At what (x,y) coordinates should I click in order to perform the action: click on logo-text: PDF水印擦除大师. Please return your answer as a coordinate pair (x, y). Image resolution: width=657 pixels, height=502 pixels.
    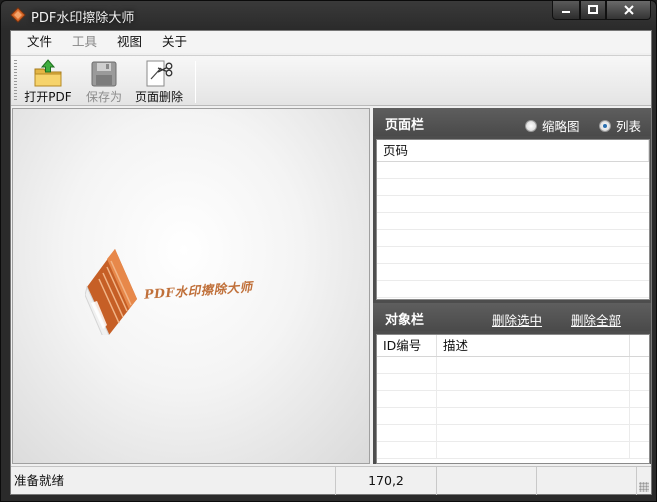
    Looking at the image, I should click on (198, 290).